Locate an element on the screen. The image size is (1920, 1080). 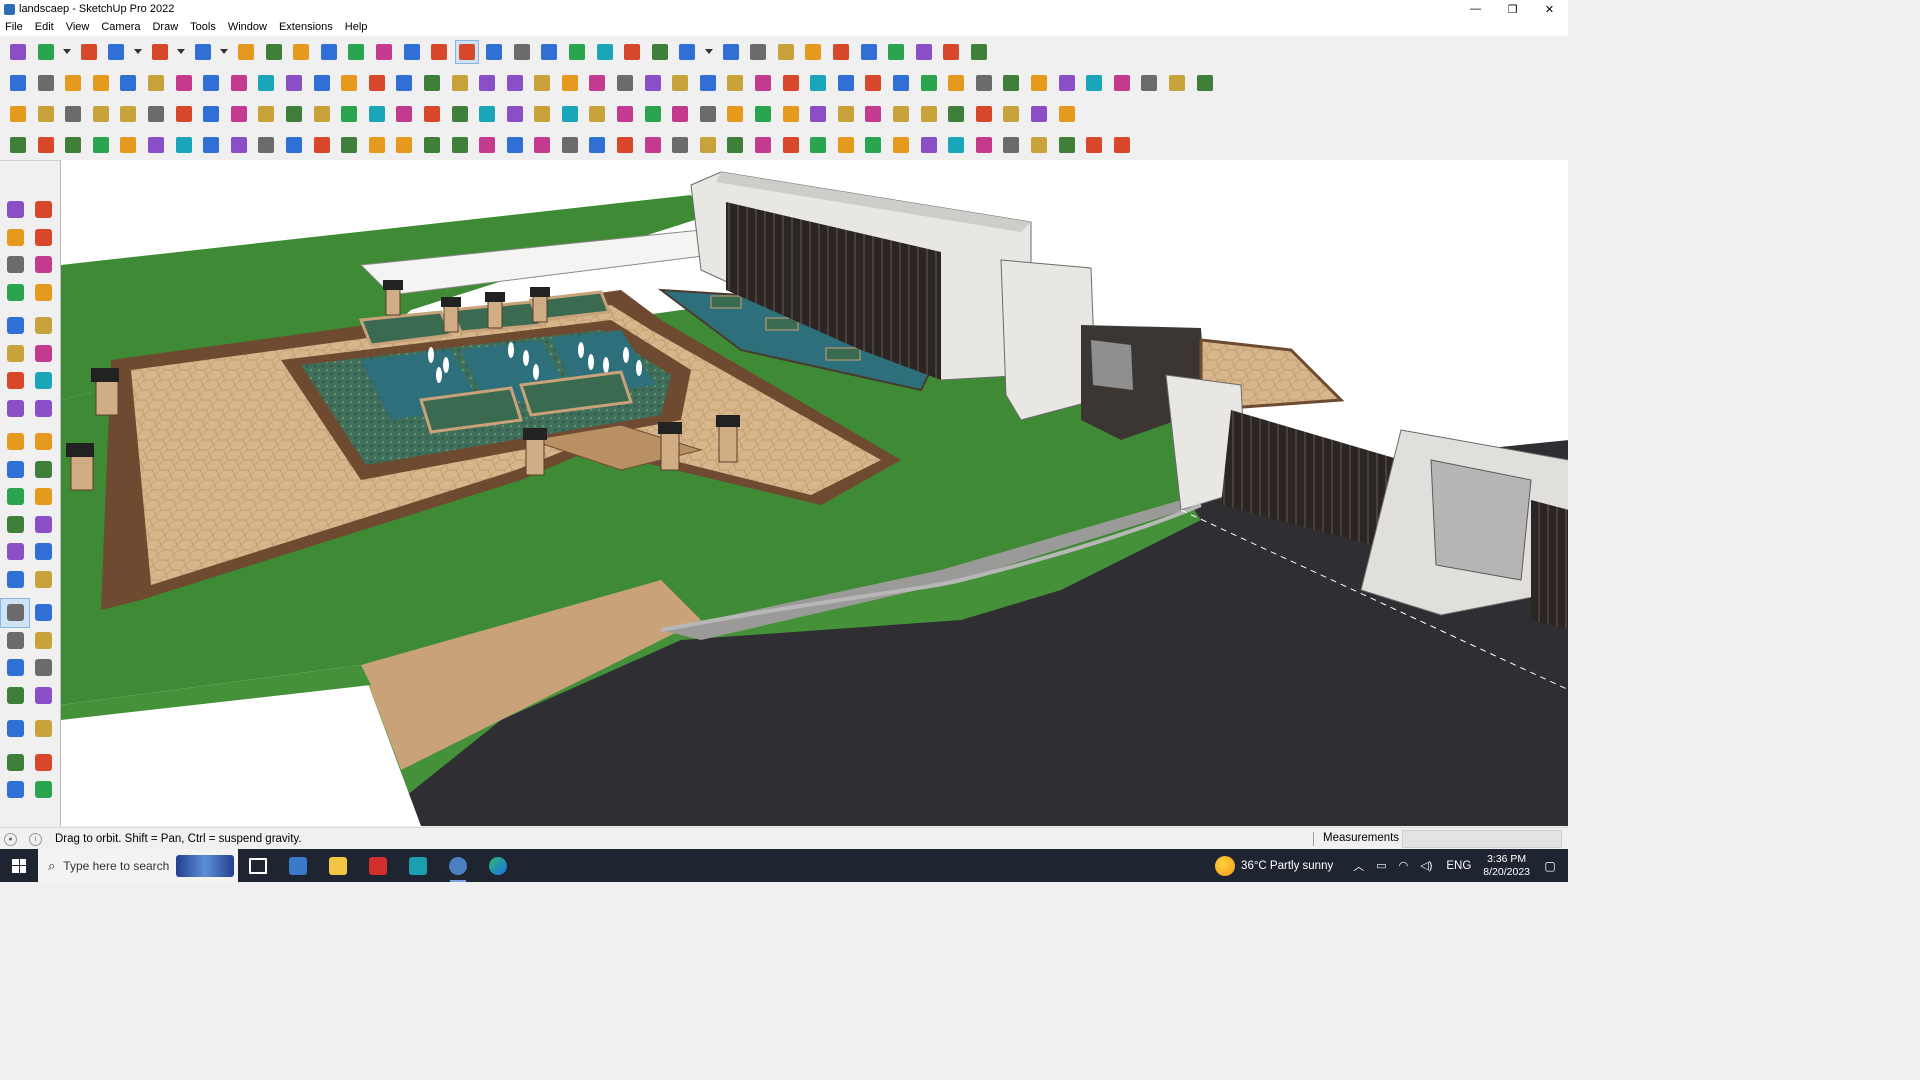
hand-icon is located at coordinates (979, 52).